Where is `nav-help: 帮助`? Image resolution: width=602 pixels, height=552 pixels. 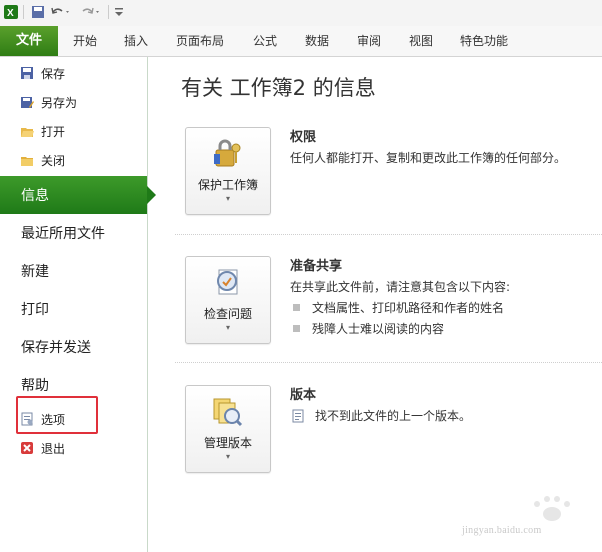
nav-help: 帮助 is located at coordinates (35, 385).